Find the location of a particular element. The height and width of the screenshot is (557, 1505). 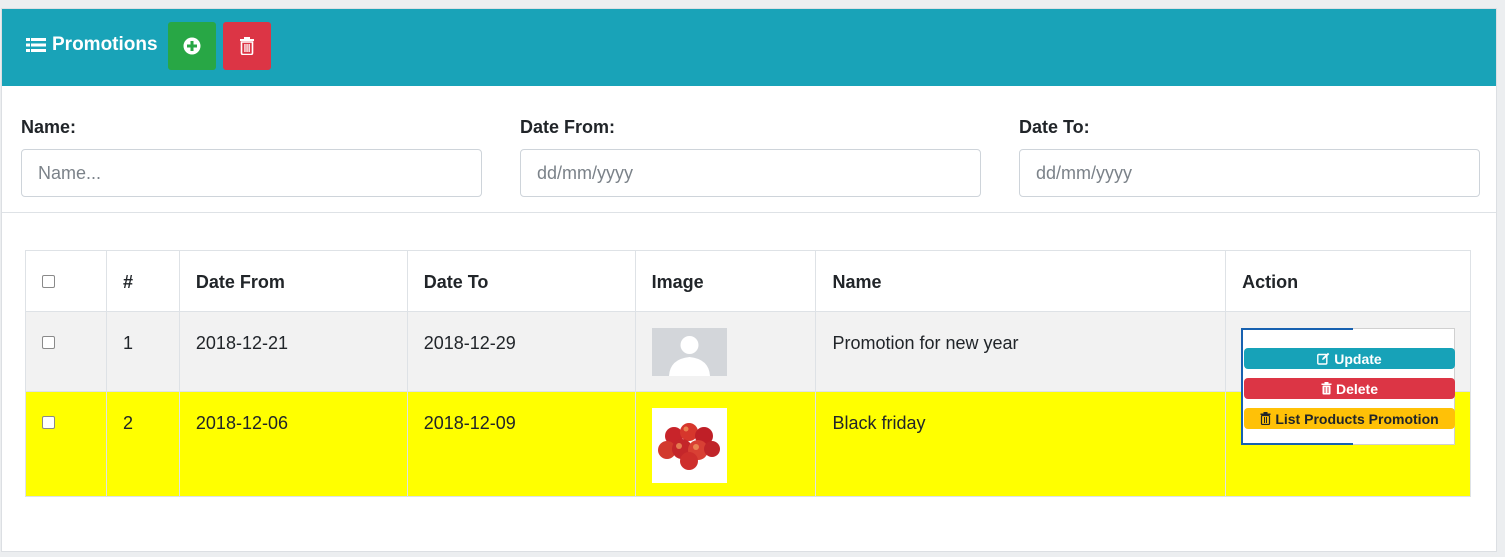

date-from-input is located at coordinates (750, 173).